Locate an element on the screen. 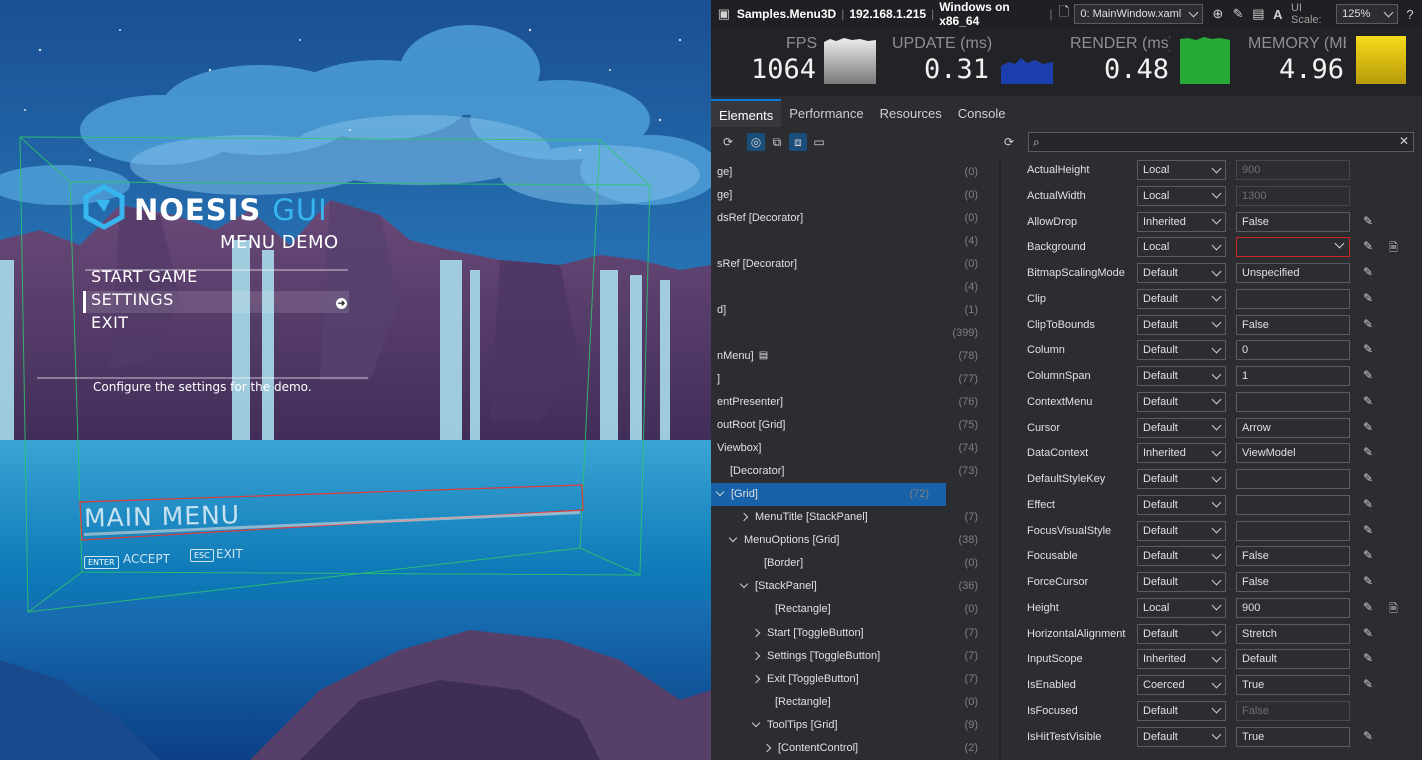 Image resolution: width=1422 pixels, height=760 pixels. ui-scale-select: 125% is located at coordinates (1367, 14).